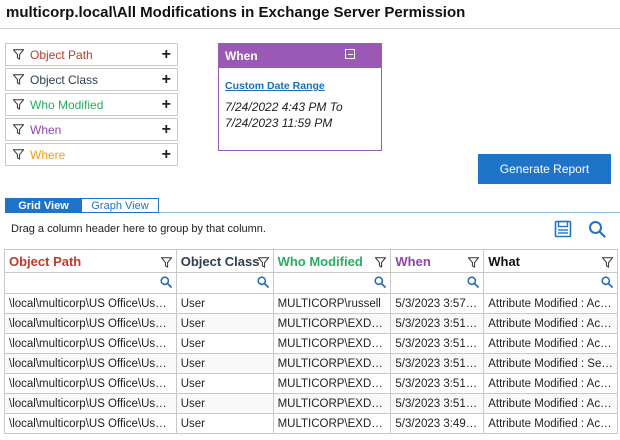 Image resolution: width=620 pixels, height=440 pixels. I want to click on column-header: Who Modified, so click(332, 261).